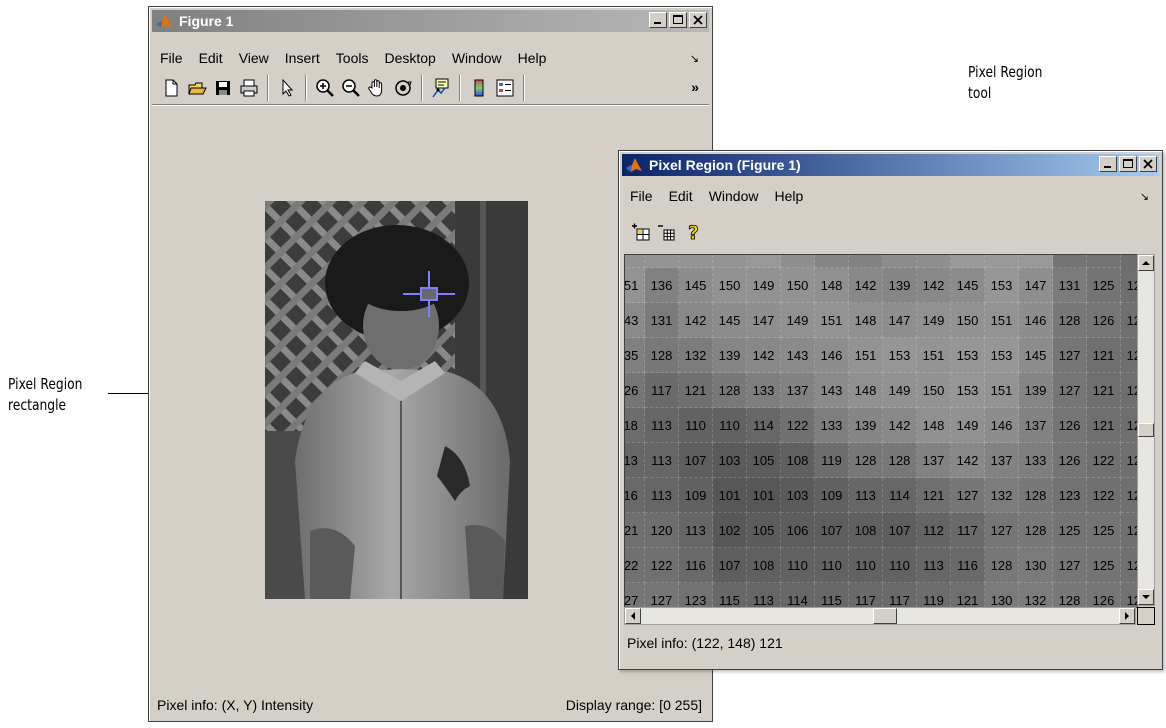 The width and height of the screenshot is (1166, 728). What do you see at coordinates (1104, 495) in the screenshot?
I see `pixel-cell: 122` at bounding box center [1104, 495].